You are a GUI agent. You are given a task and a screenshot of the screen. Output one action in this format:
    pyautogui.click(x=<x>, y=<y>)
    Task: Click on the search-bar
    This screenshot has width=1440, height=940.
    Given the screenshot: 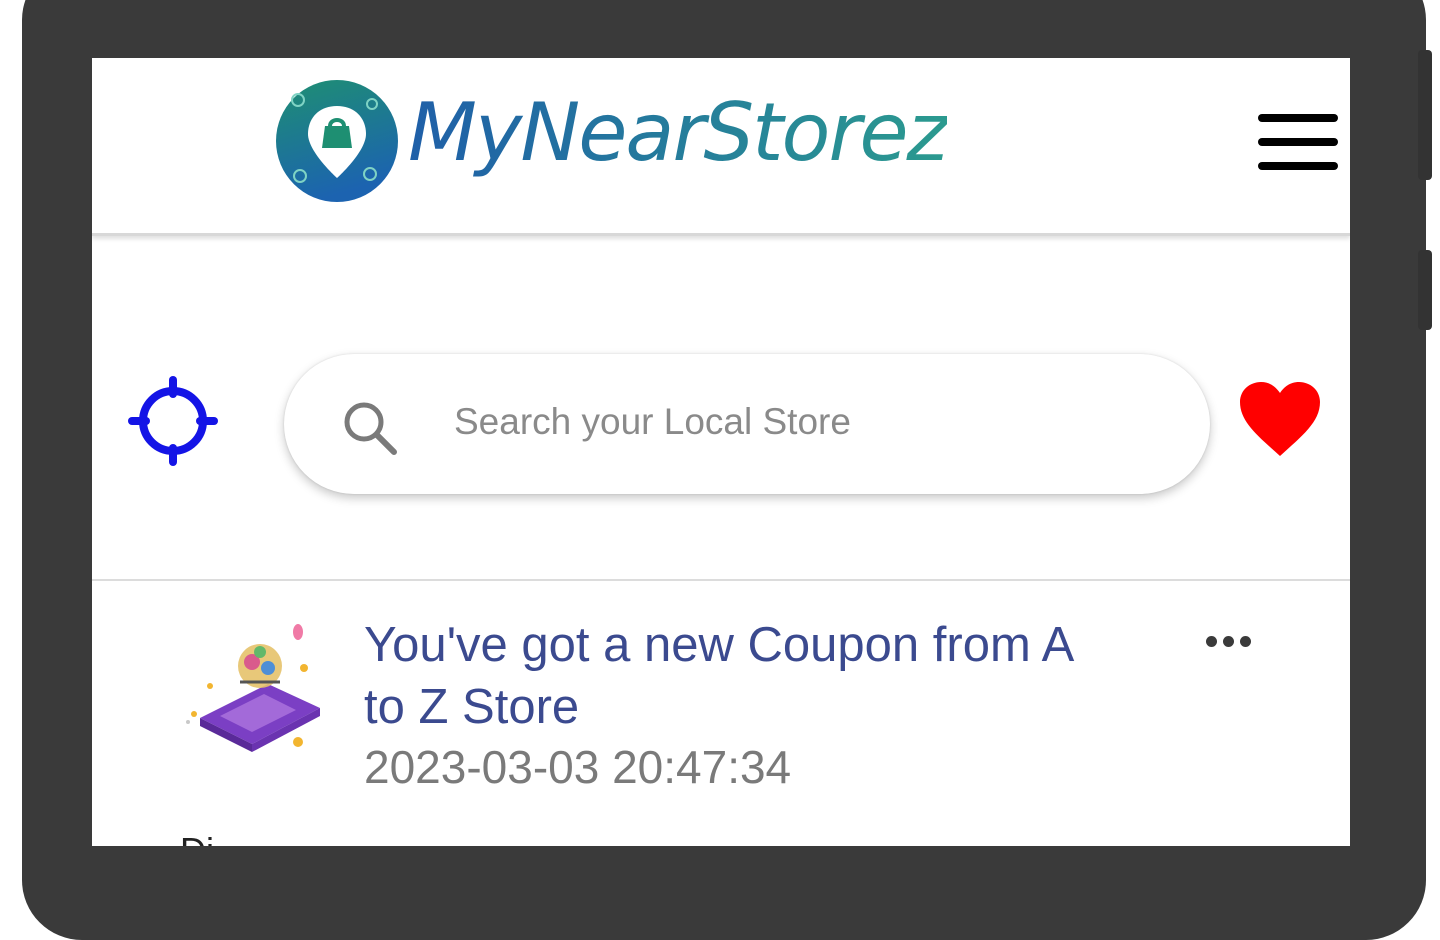 What is the action you would take?
    pyautogui.click(x=747, y=424)
    